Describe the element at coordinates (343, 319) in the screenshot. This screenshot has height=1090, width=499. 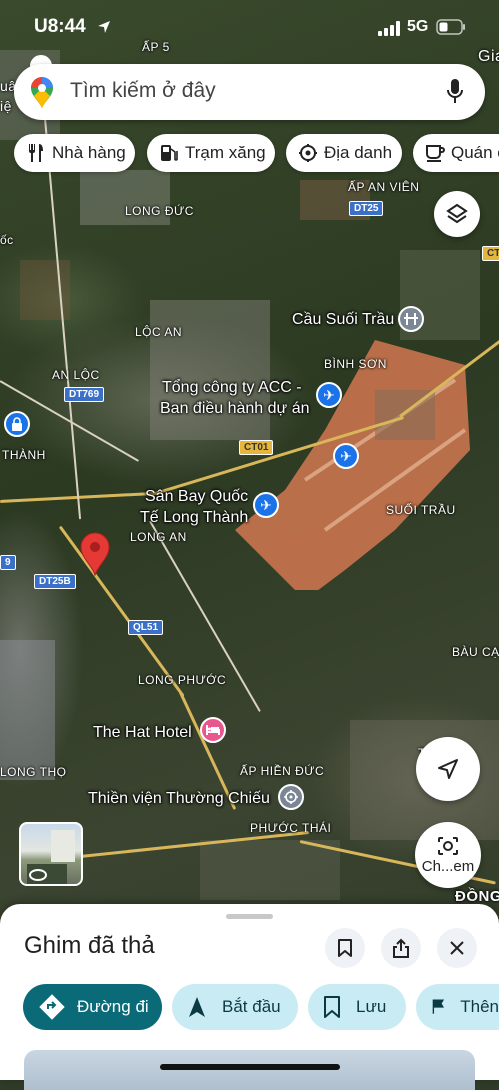
I see `poi-label-cau-suoi-trau: Cầu Suối Trầu` at that location.